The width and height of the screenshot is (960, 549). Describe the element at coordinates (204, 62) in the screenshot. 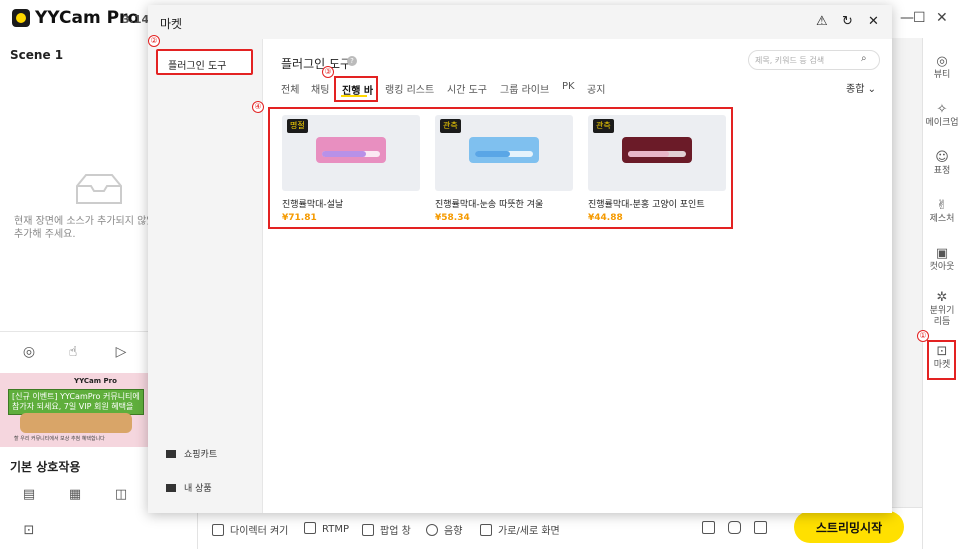

I see `sidebar-item-plugin-tools: 플러그인 도구` at that location.